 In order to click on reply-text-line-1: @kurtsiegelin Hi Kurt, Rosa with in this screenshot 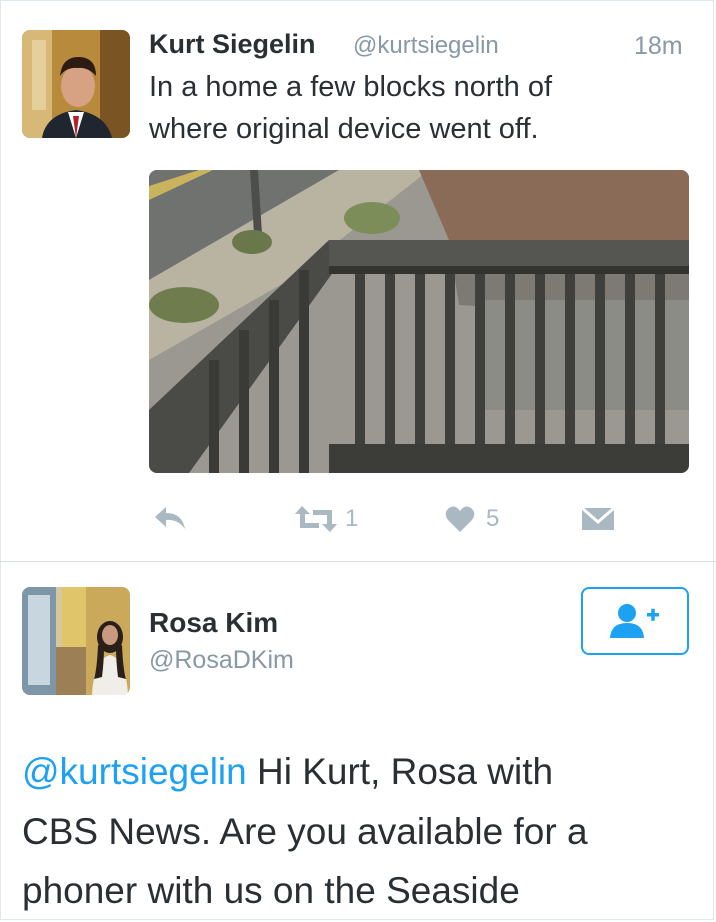, I will do `click(287, 772)`.